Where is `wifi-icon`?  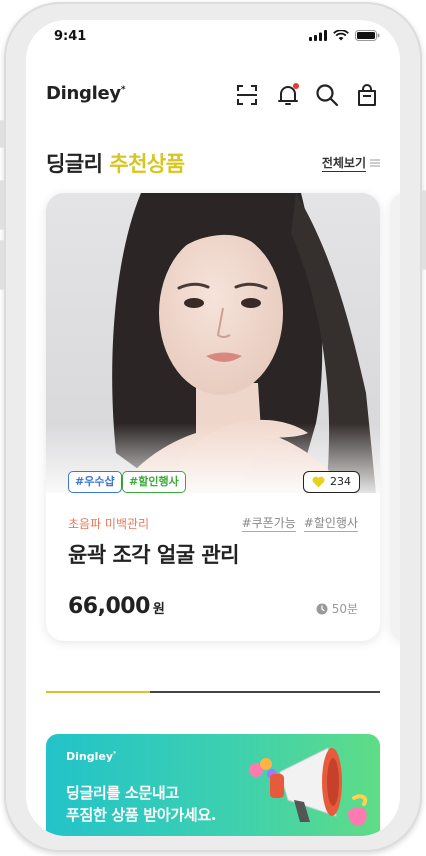 wifi-icon is located at coordinates (341, 35).